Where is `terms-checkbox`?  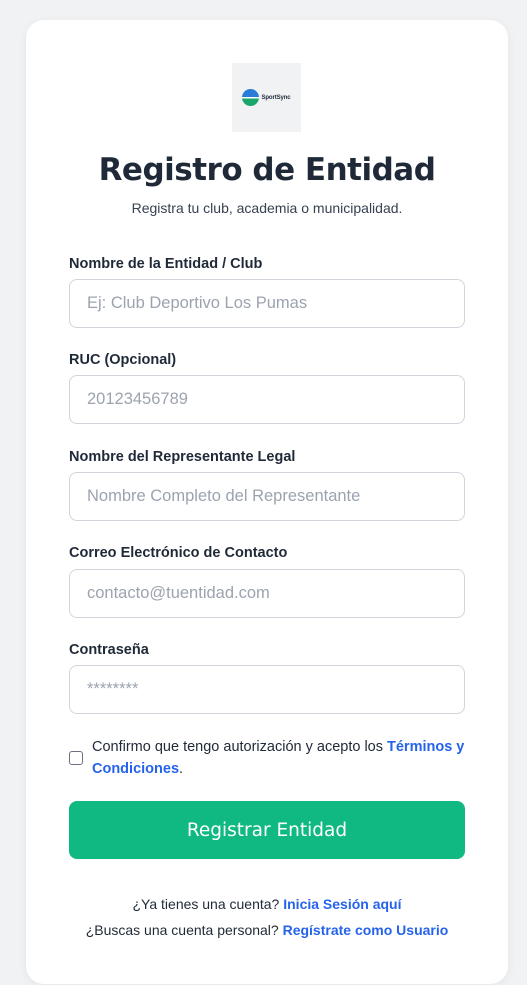
terms-checkbox is located at coordinates (76, 758).